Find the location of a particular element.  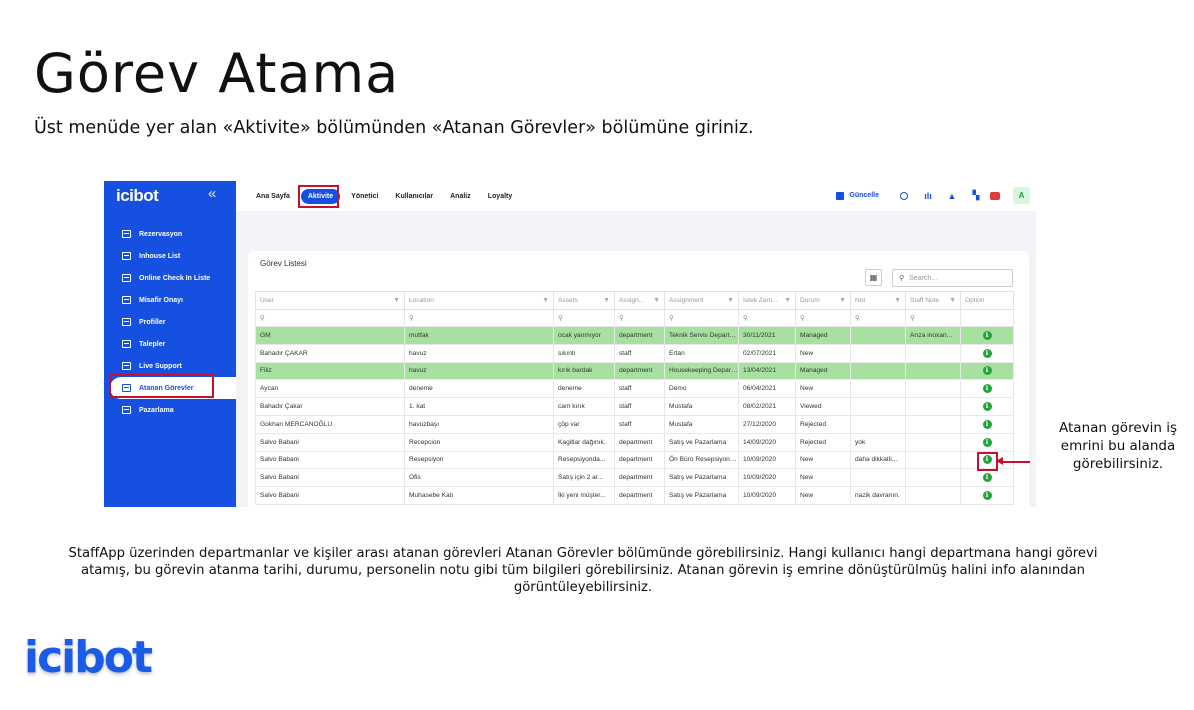

menu-item-y-netici: Yönetici is located at coordinates (364, 196).